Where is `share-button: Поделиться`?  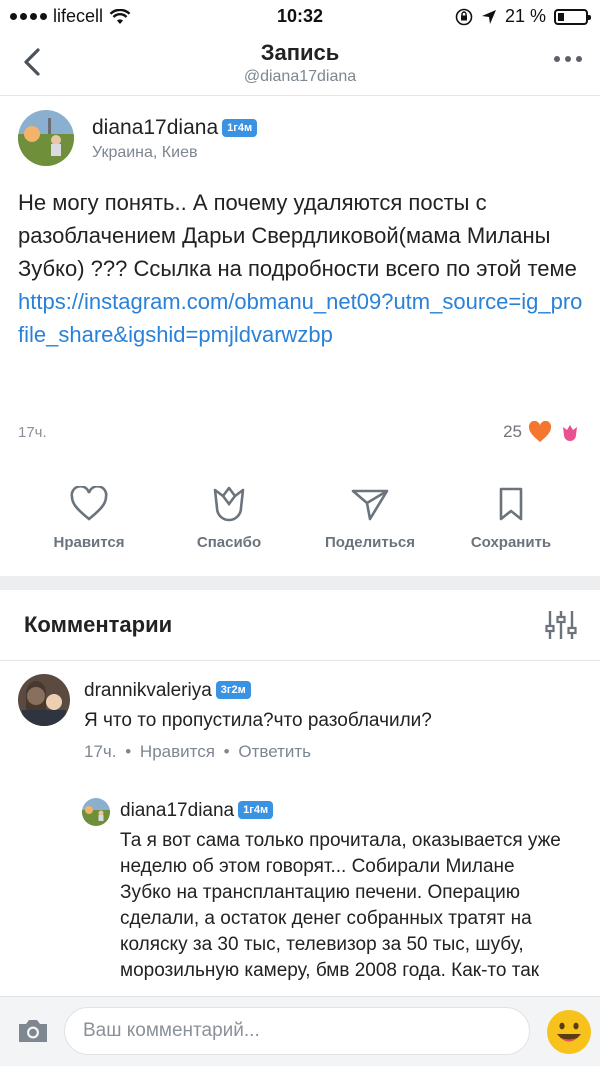 share-button: Поделиться is located at coordinates (370, 518).